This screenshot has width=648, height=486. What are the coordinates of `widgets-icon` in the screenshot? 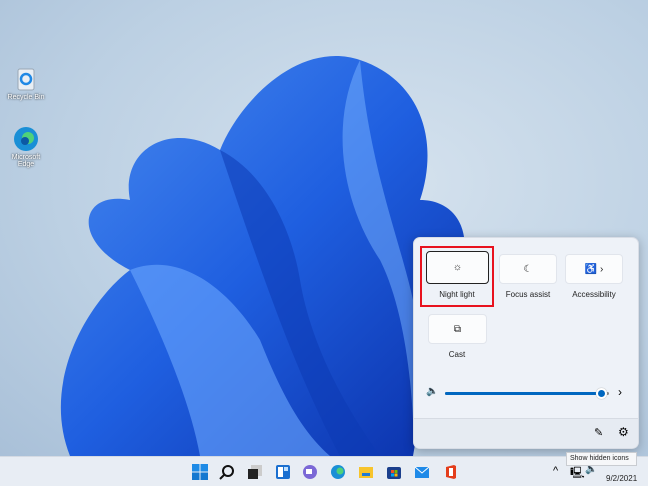 It's located at (283, 472).